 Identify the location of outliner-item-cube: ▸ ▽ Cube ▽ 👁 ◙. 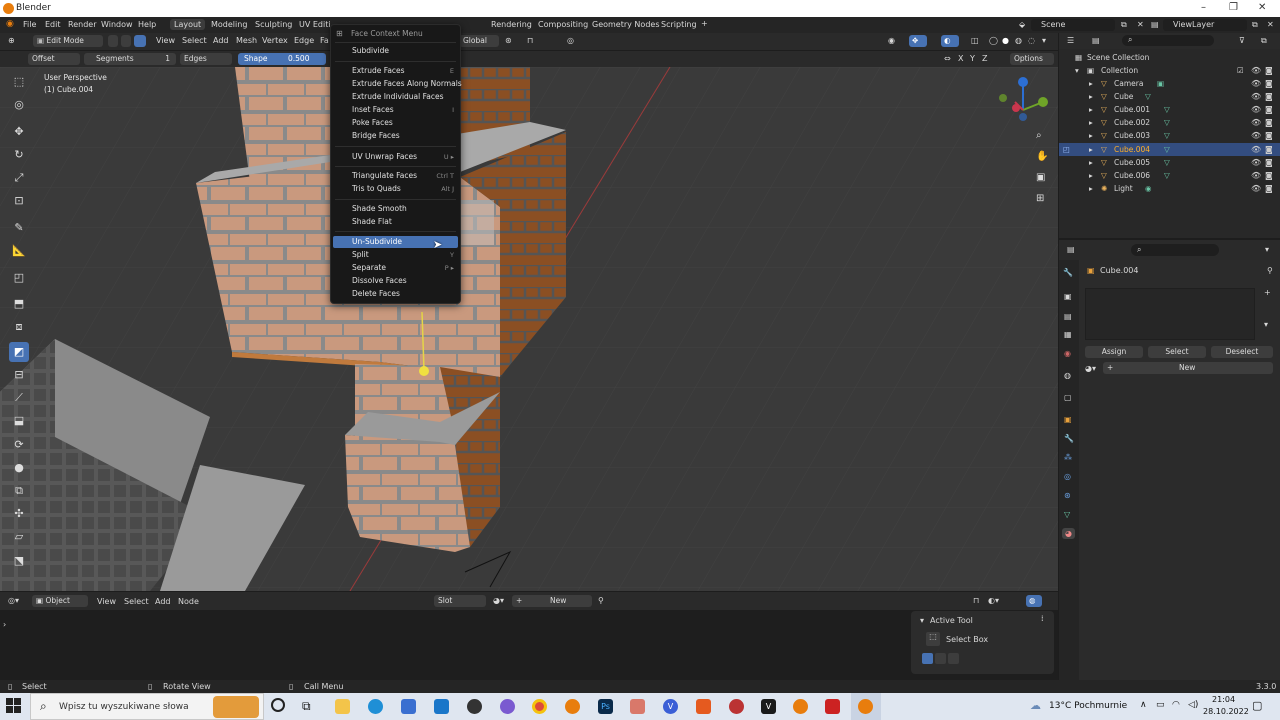
(1169, 96).